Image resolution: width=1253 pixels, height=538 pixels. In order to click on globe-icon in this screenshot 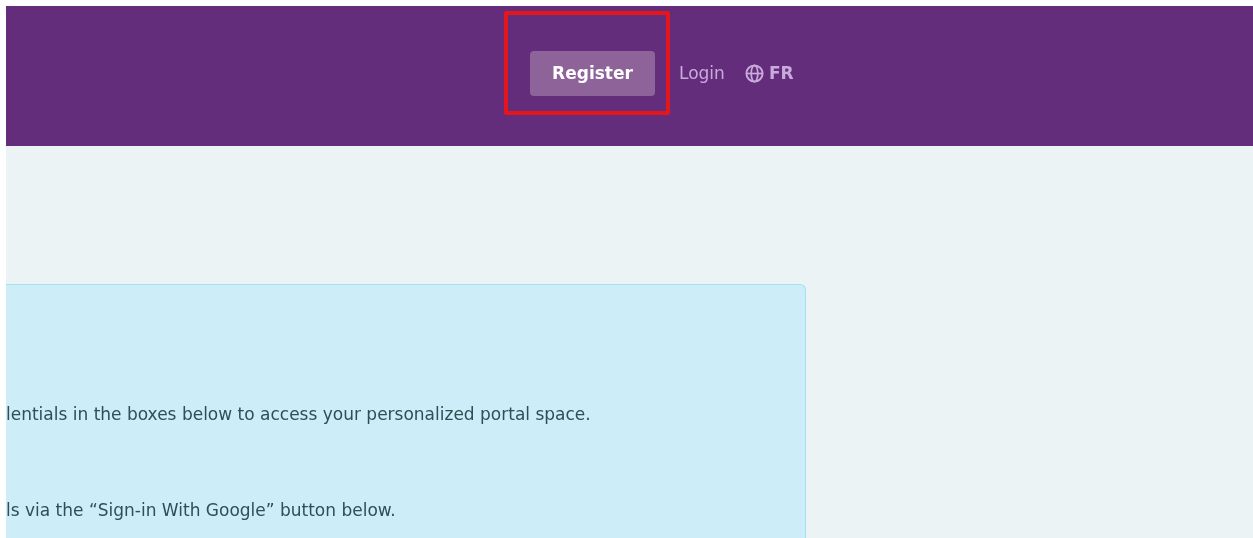, I will do `click(754, 73)`.